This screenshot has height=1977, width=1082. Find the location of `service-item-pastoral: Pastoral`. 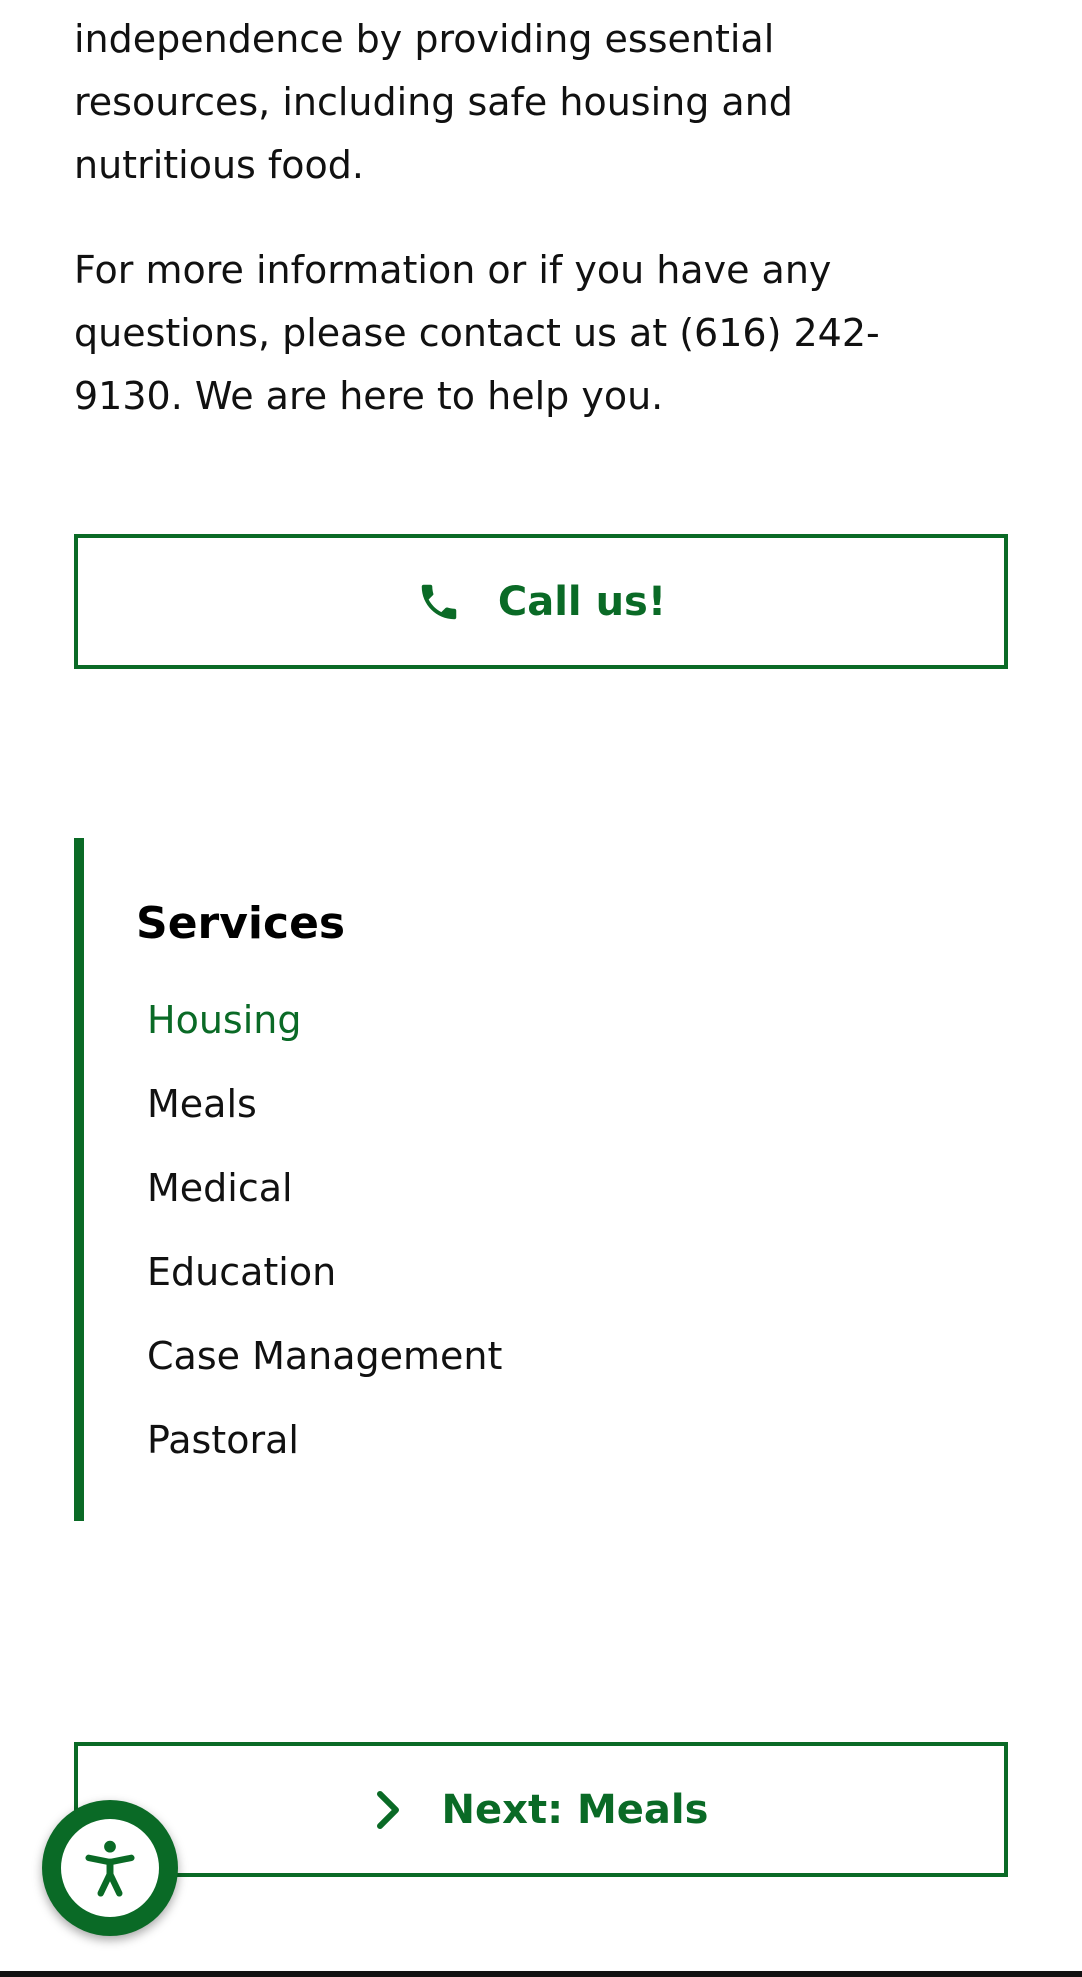

service-item-pastoral: Pastoral is located at coordinates (324, 1440).